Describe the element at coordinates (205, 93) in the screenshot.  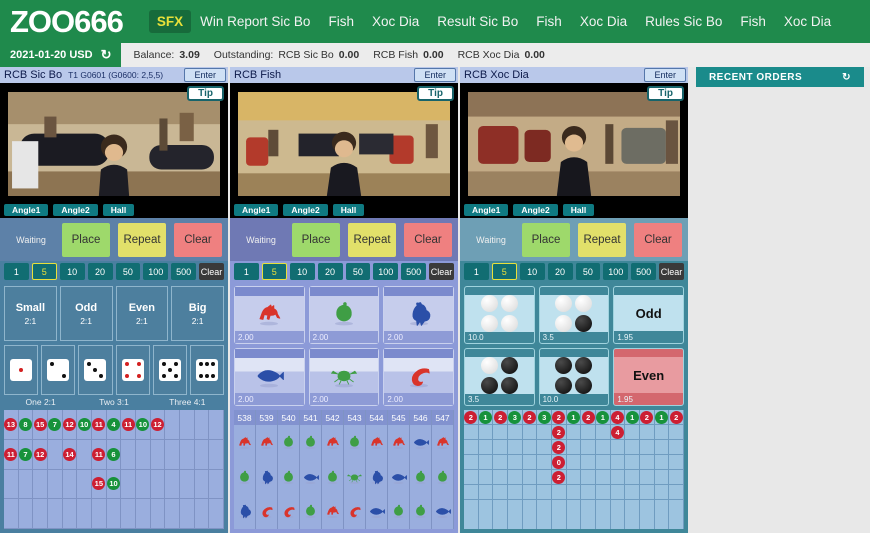
I see `tip-button-sic-bo: Tip` at that location.